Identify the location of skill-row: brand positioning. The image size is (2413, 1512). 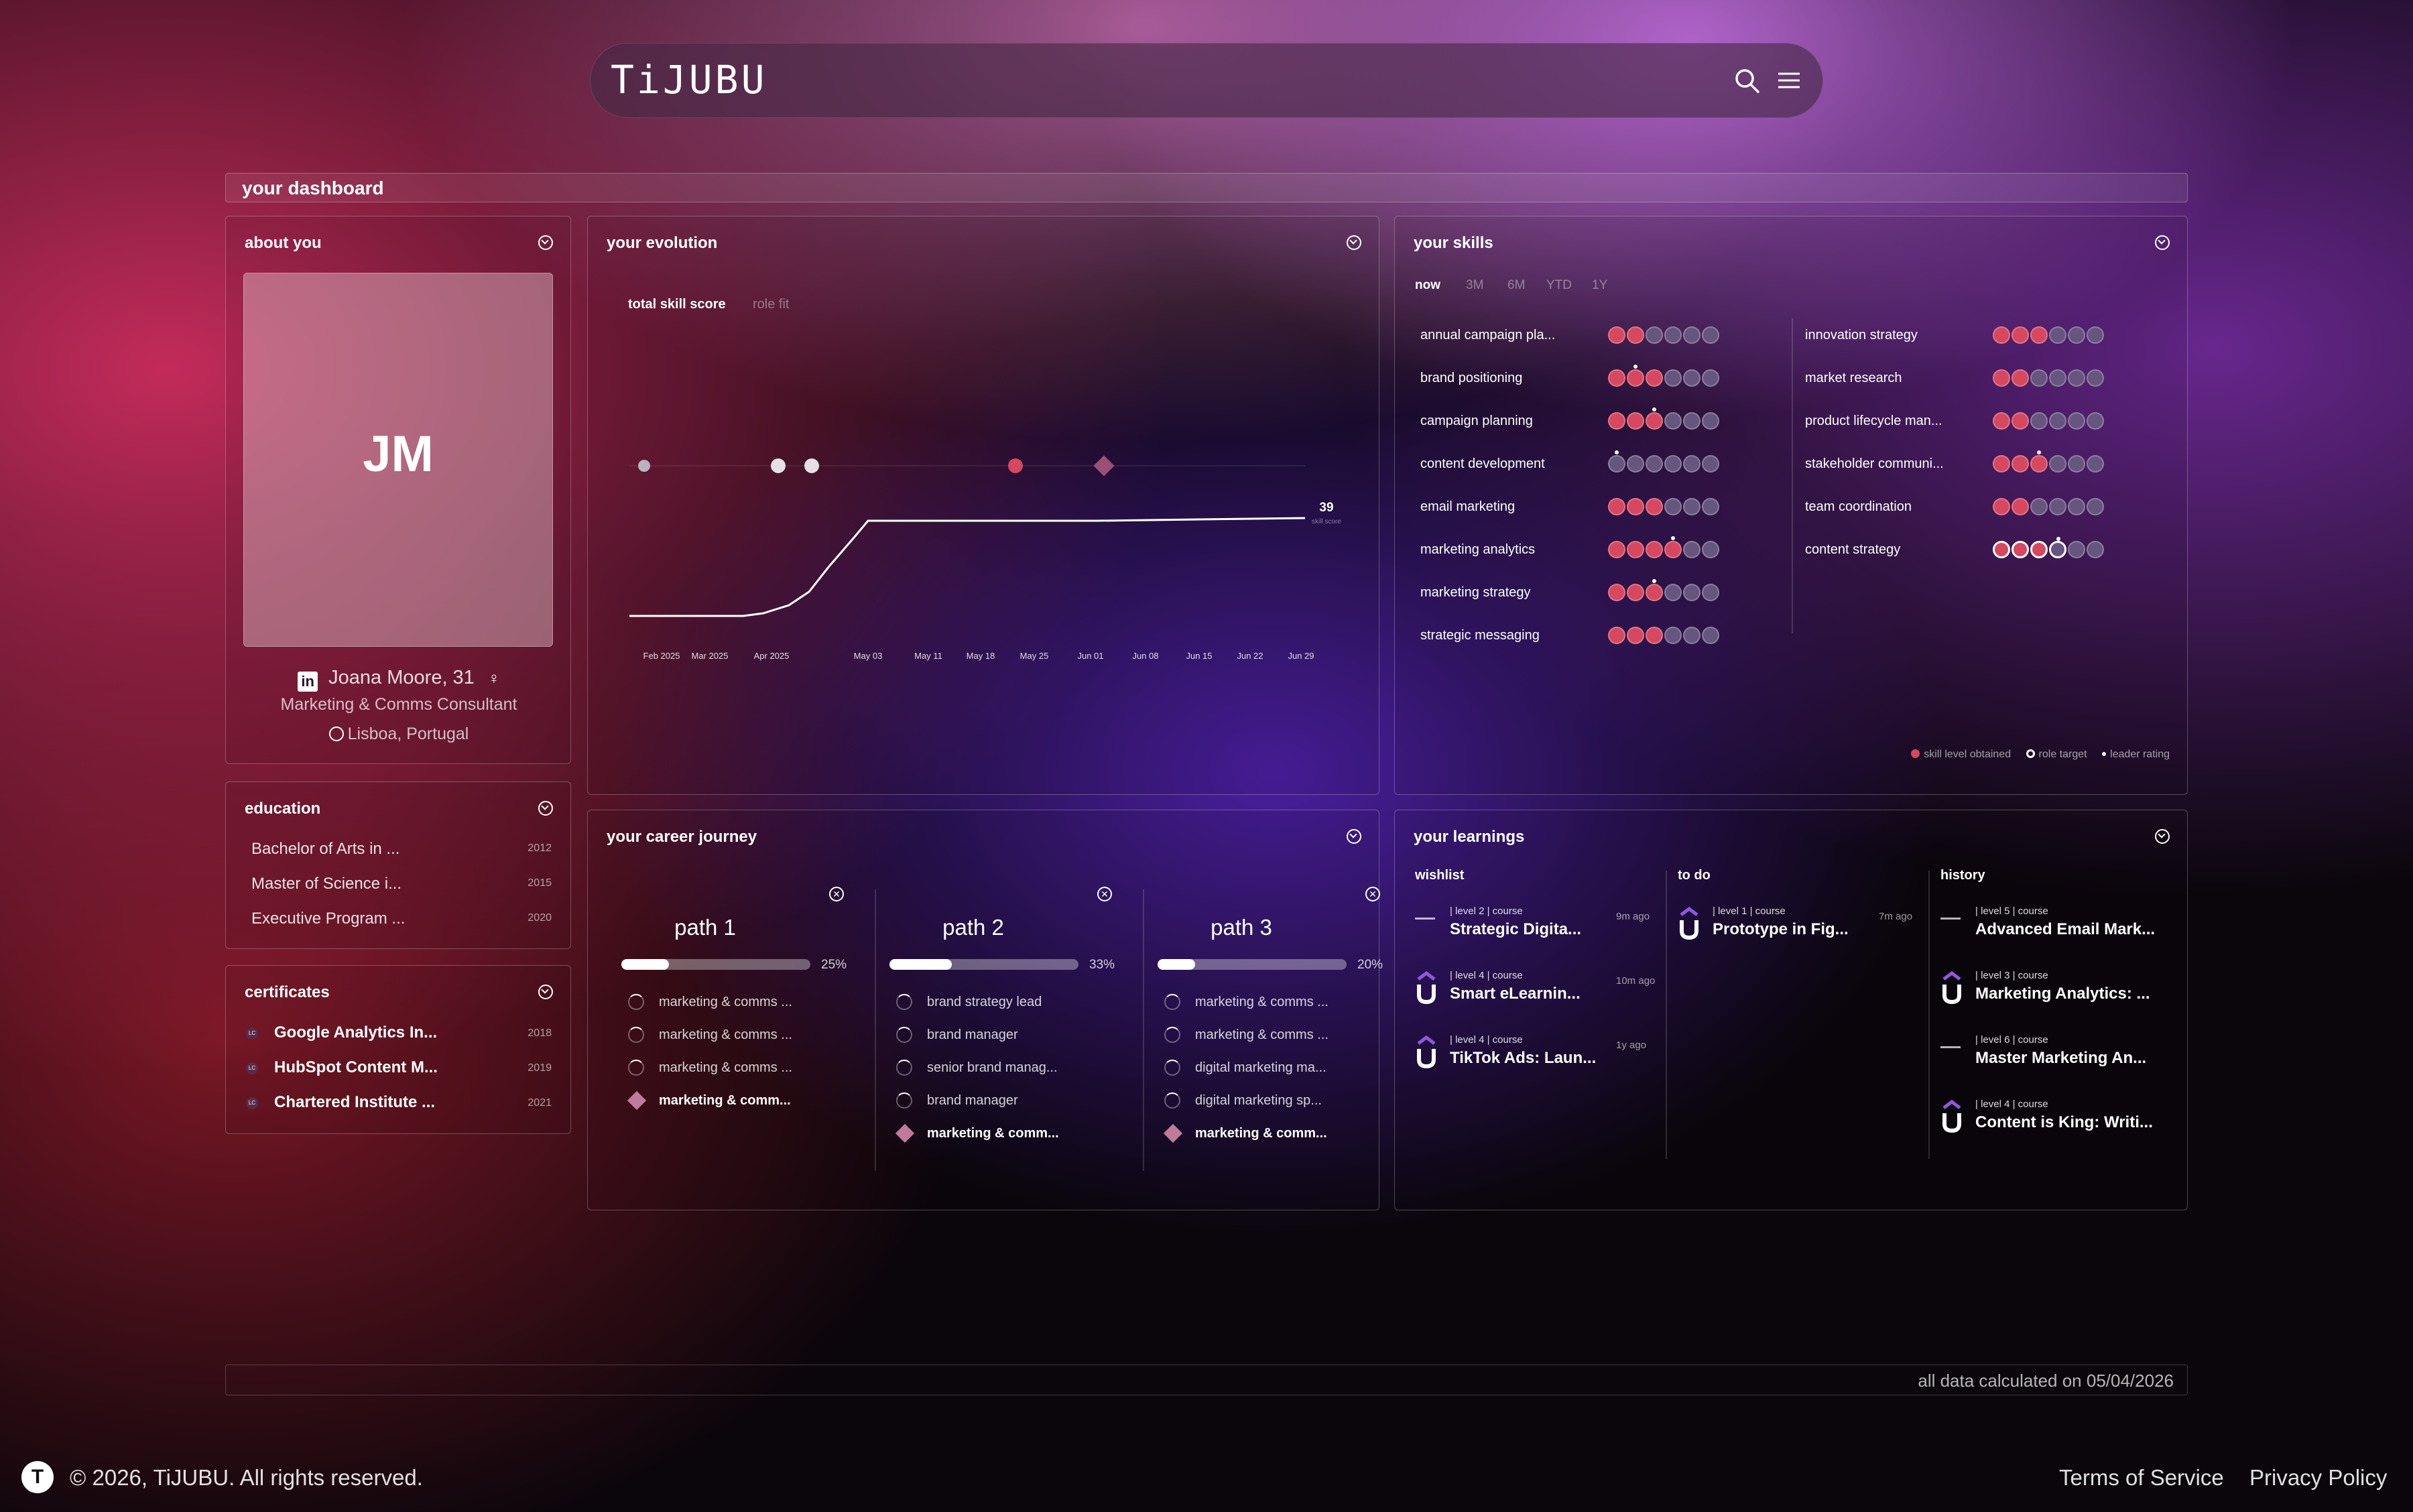
(1601, 377).